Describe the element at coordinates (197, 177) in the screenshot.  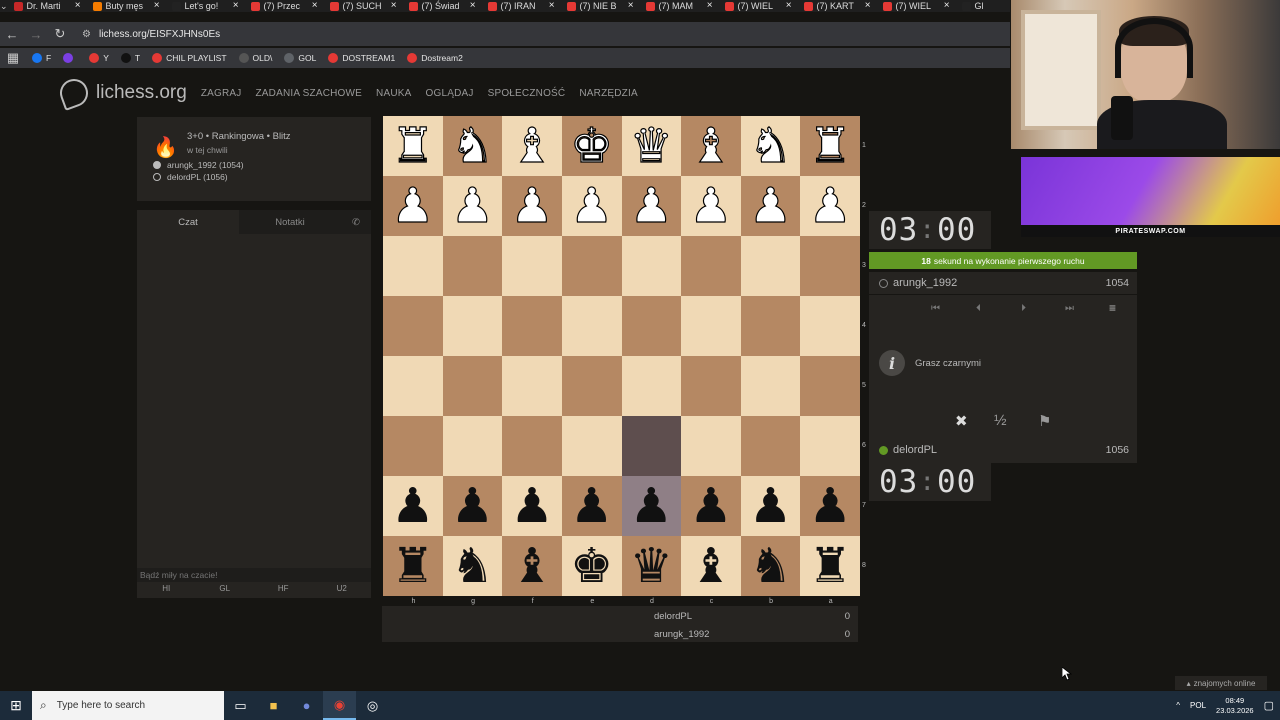
I see `black-player-name: delordPL (1056)` at that location.